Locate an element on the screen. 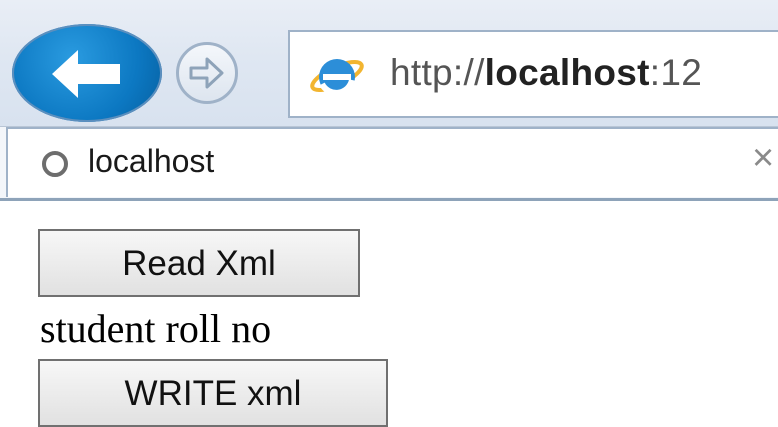 Image resolution: width=778 pixels, height=427 pixels. address-bar: http://localhost:12 is located at coordinates (533, 74).